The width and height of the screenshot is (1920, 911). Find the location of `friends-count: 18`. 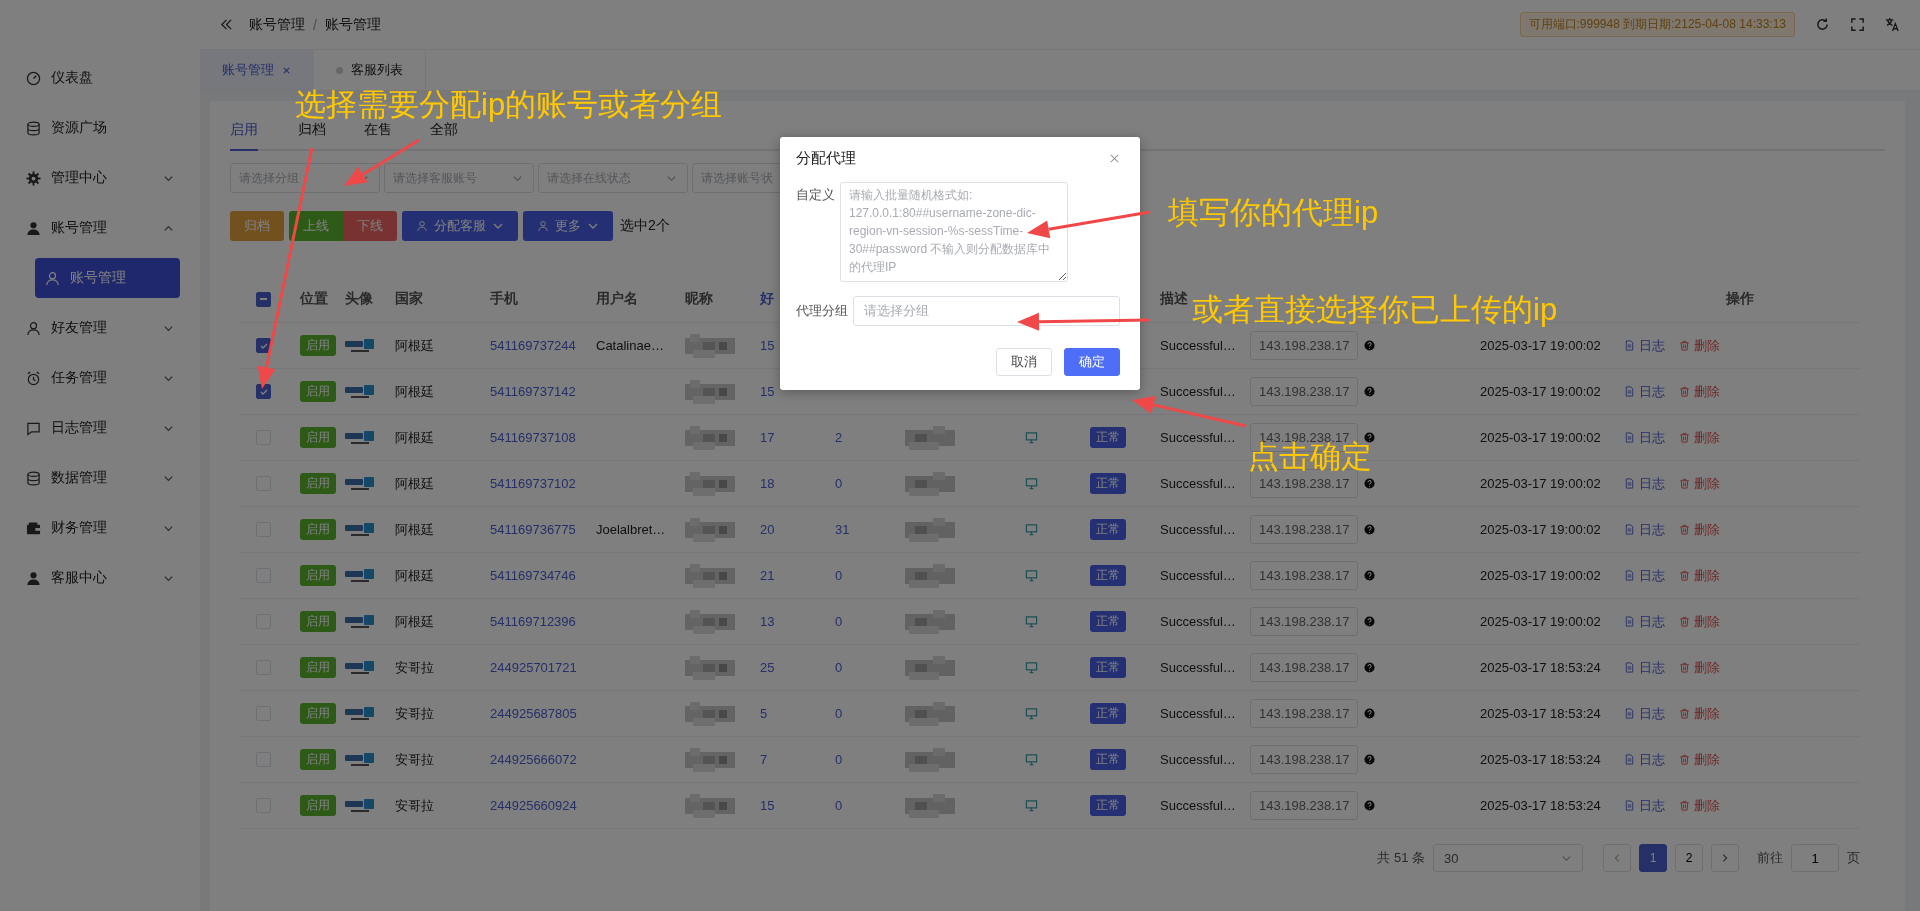

friends-count: 18 is located at coordinates (767, 483).